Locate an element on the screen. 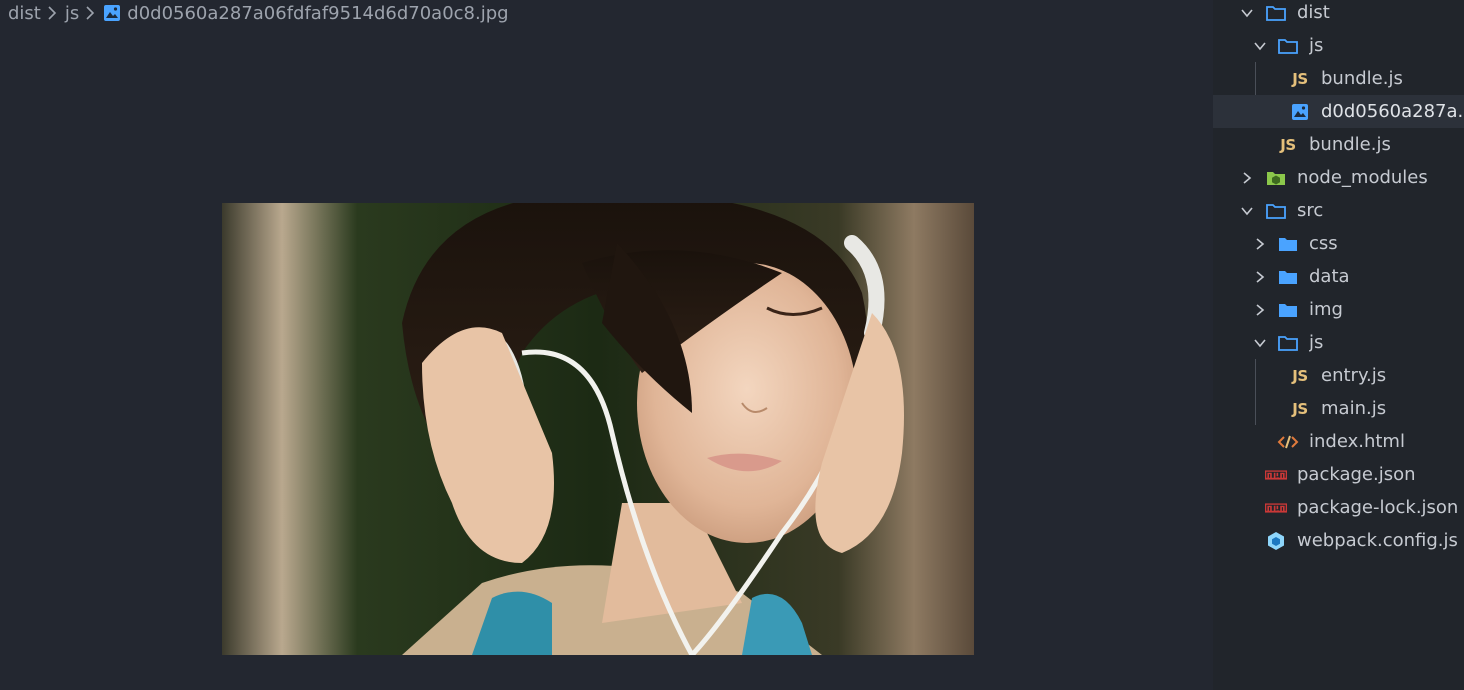  tree-item-package-json: package.json is located at coordinates (1338, 474).